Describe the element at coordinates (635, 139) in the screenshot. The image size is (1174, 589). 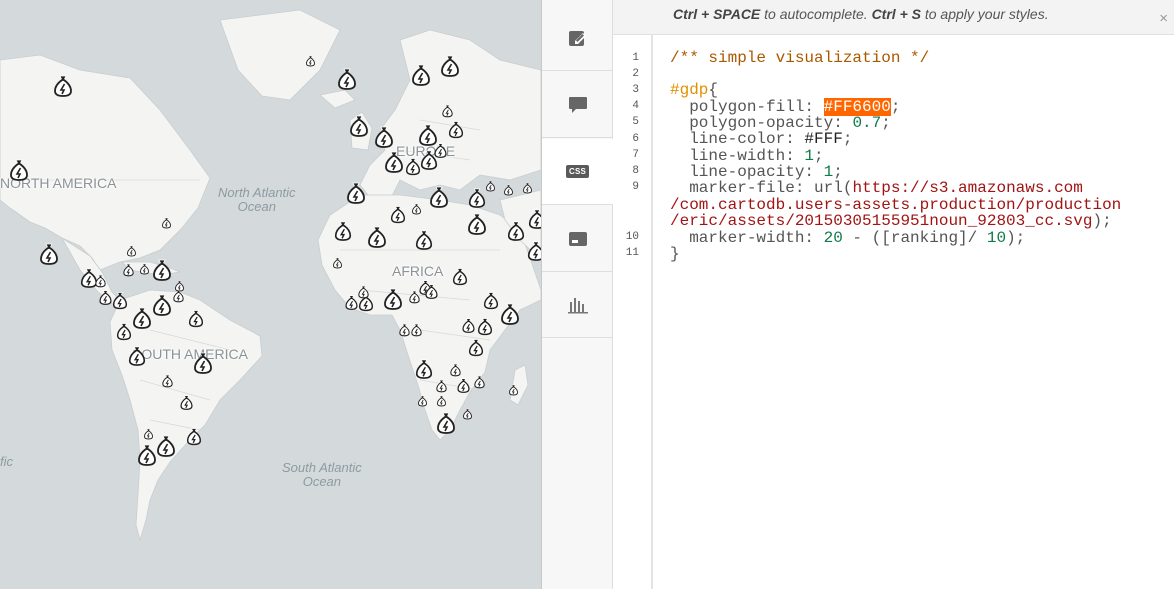
I see `line-number: 6` at that location.